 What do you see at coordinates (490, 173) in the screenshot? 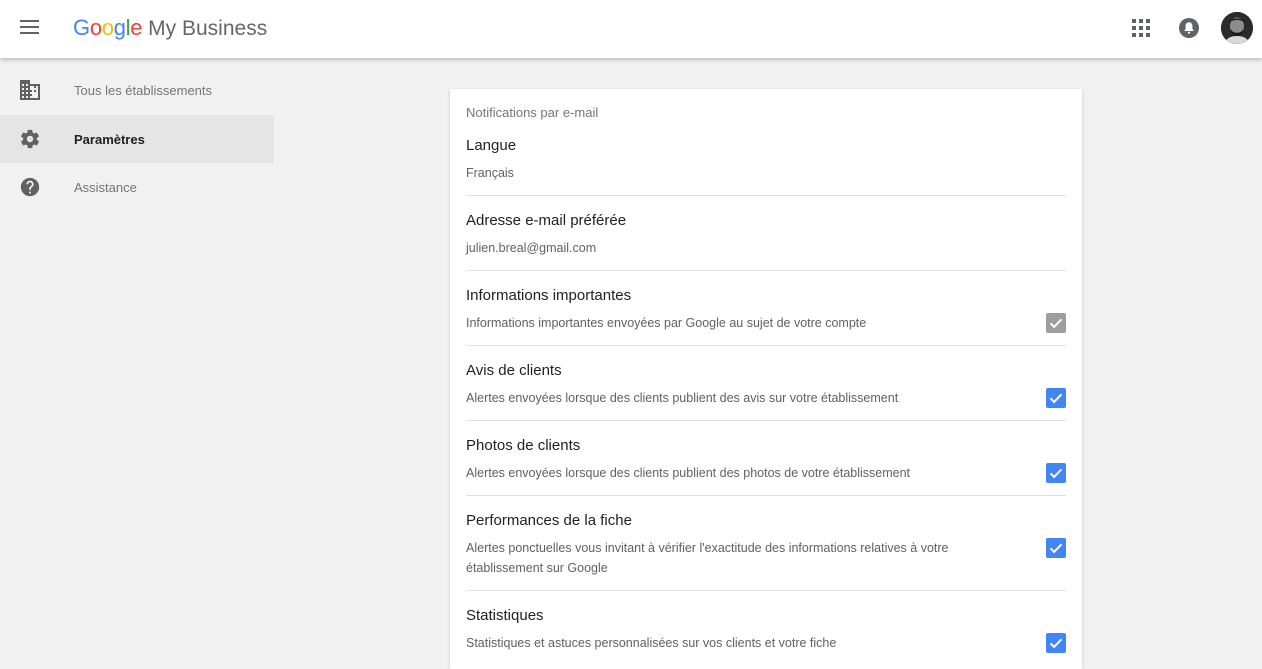
I see `setting-value: Français` at bounding box center [490, 173].